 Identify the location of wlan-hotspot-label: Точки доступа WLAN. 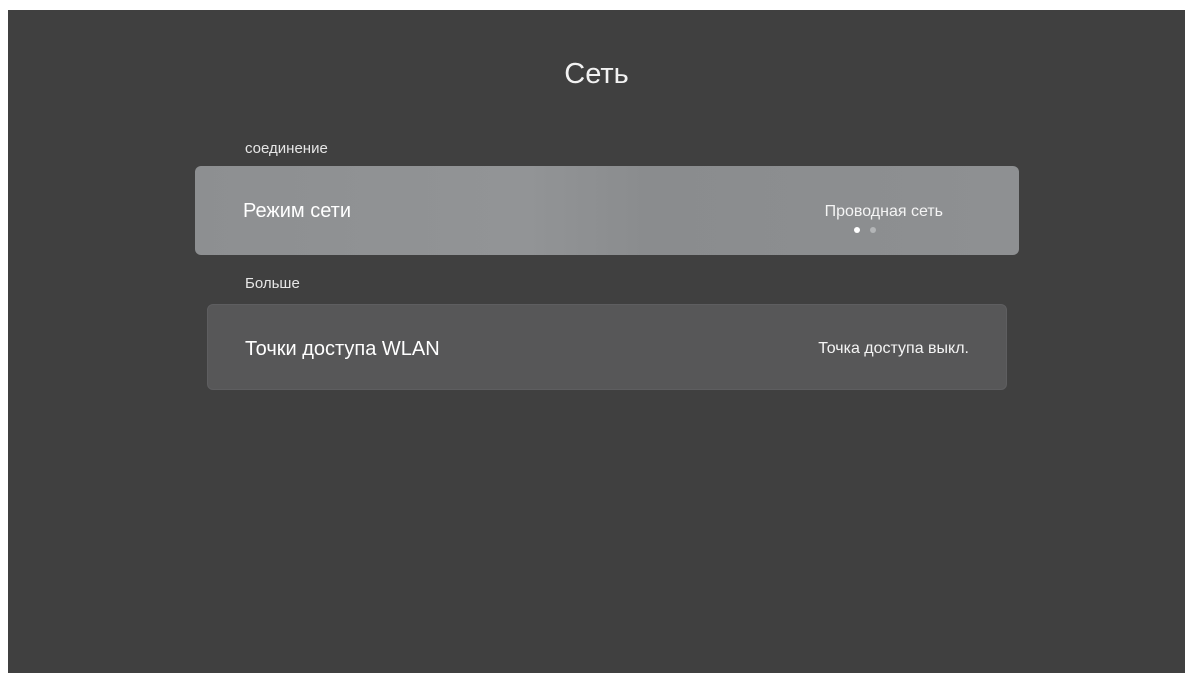
(342, 349).